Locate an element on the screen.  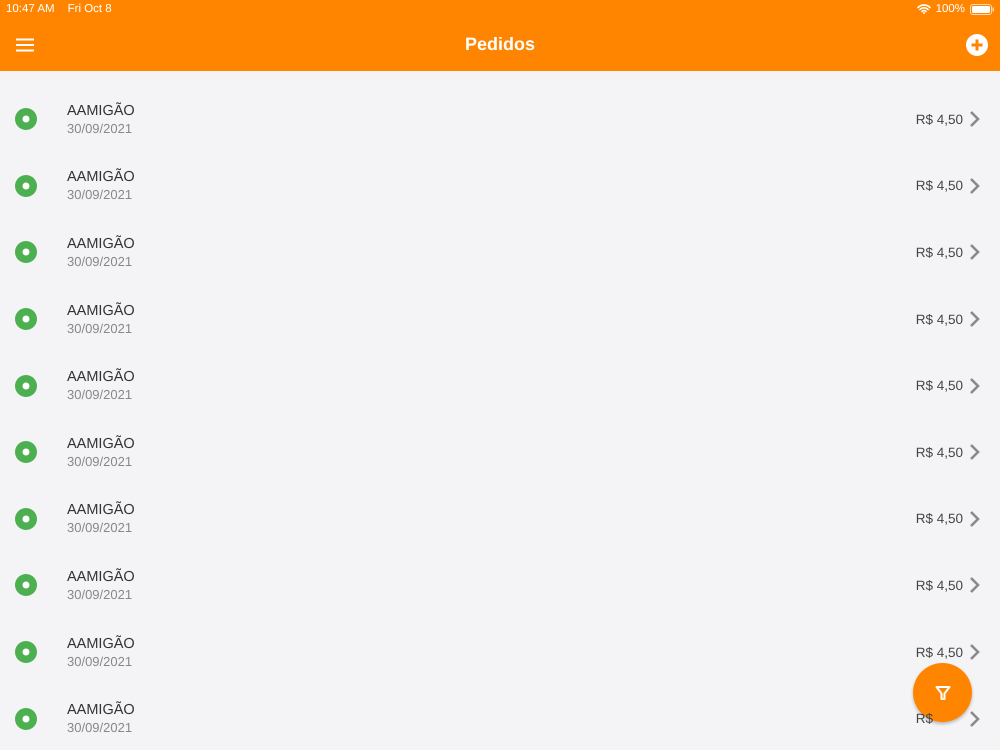
filter-icon is located at coordinates (942, 692).